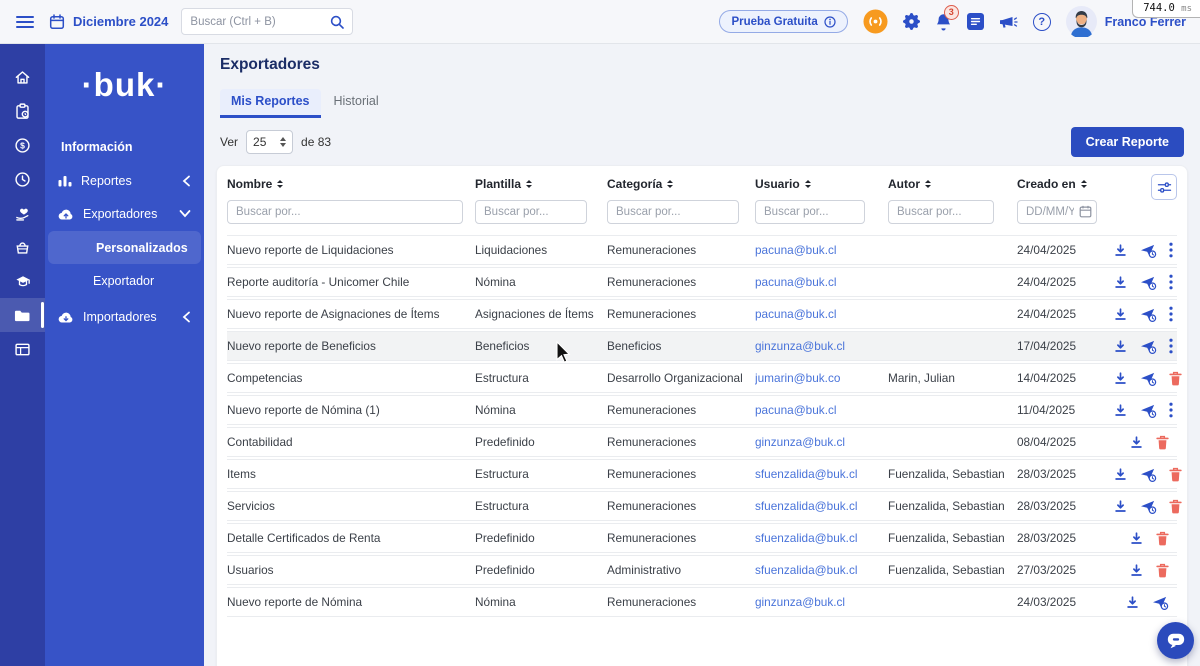  I want to click on rail-payments-coin-icon: $, so click(22, 145).